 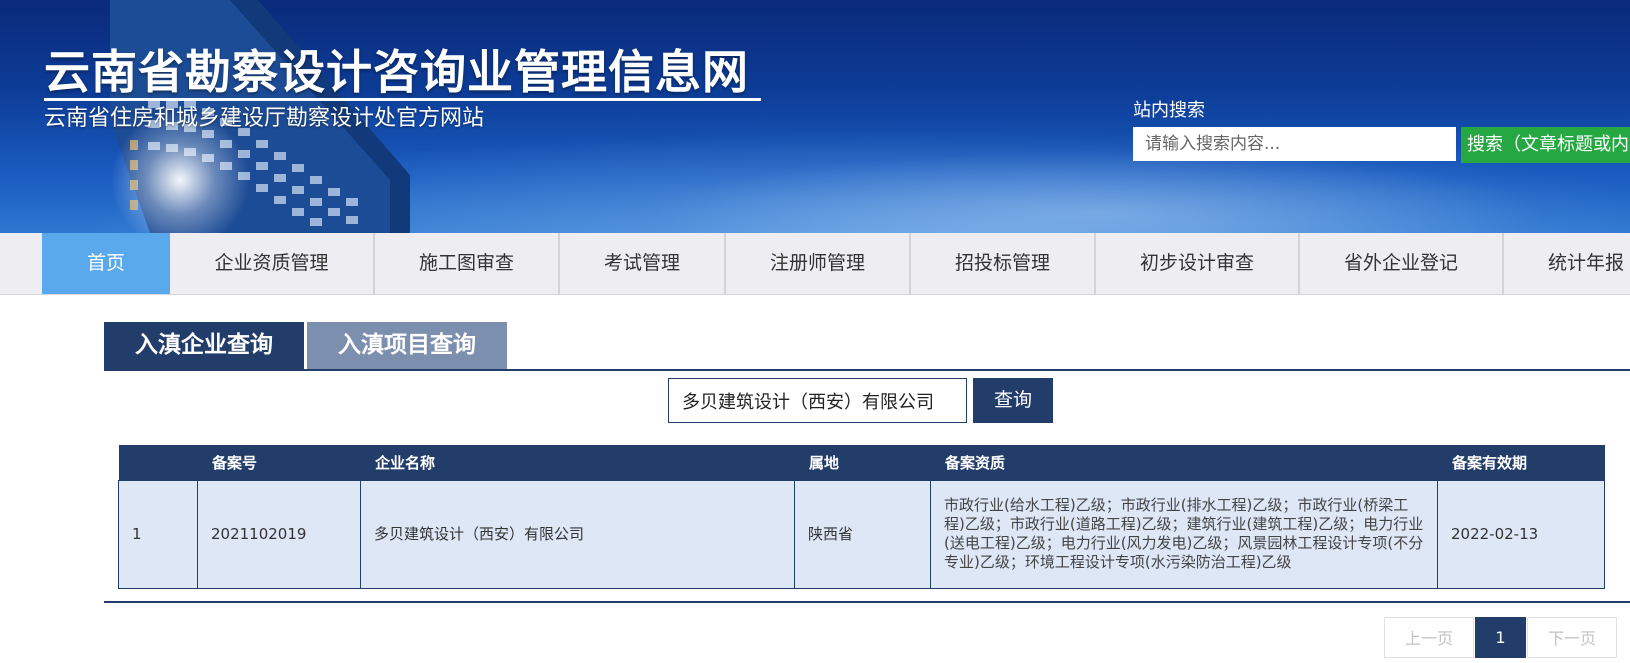 What do you see at coordinates (1402, 263) in the screenshot?
I see `nav-item-out-of-province: 省外企业登记` at bounding box center [1402, 263].